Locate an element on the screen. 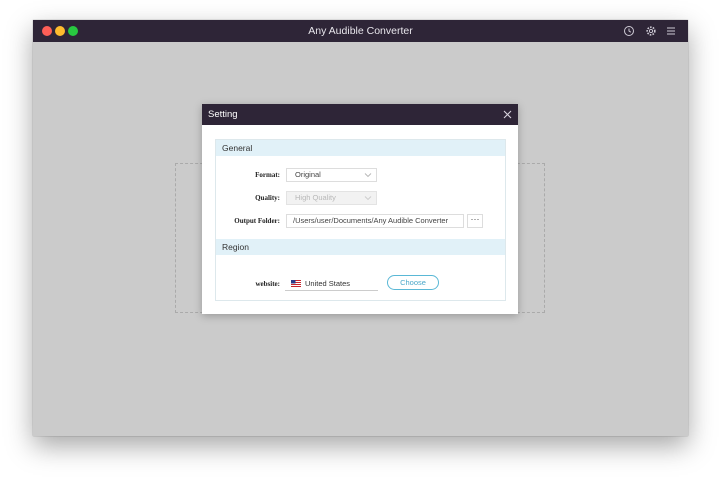 This screenshot has height=482, width=720. section-general-heading: General is located at coordinates (360, 148).